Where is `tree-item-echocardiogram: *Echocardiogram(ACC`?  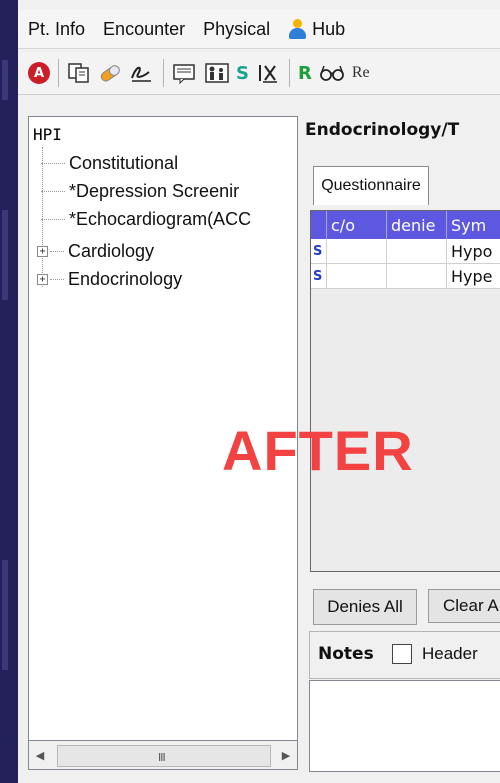 tree-item-echocardiogram: *Echocardiogram(ACC is located at coordinates (146, 219).